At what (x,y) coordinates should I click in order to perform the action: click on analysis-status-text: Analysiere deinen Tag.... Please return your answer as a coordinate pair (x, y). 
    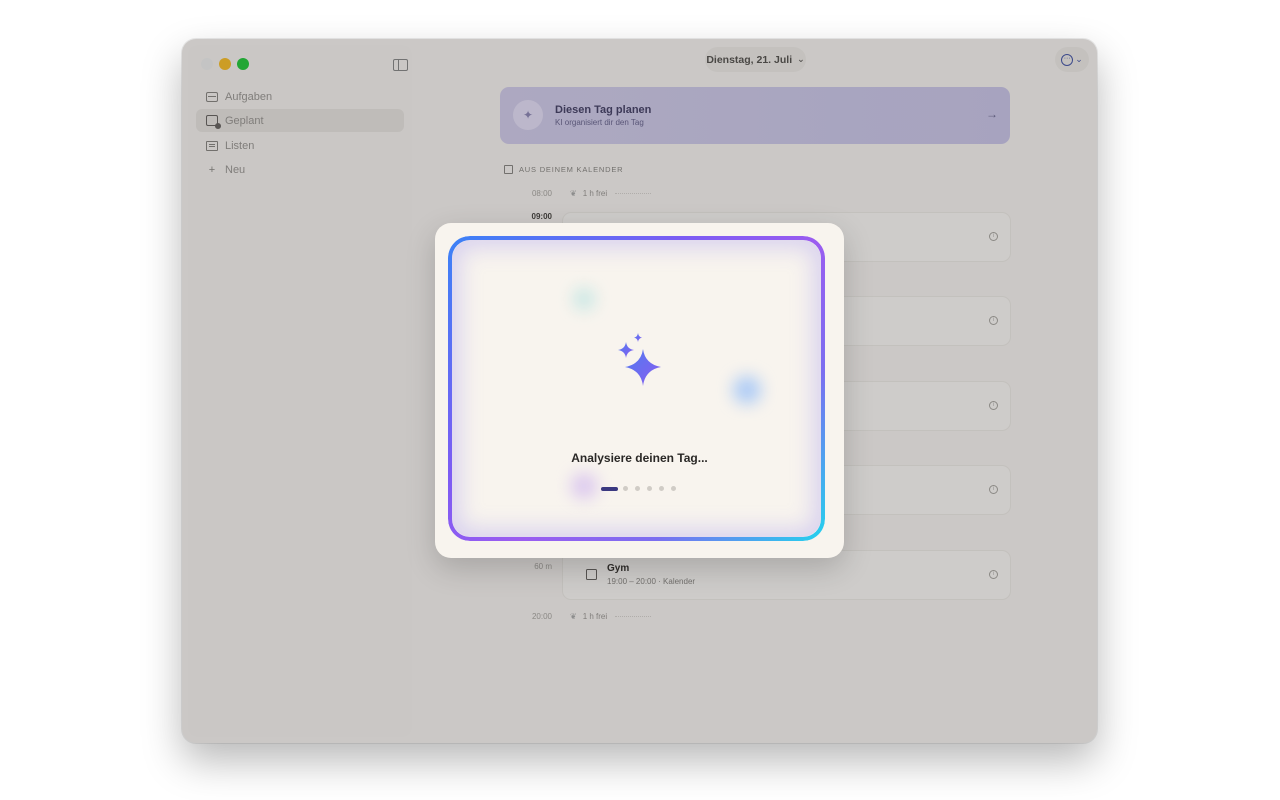
    Looking at the image, I should click on (639, 458).